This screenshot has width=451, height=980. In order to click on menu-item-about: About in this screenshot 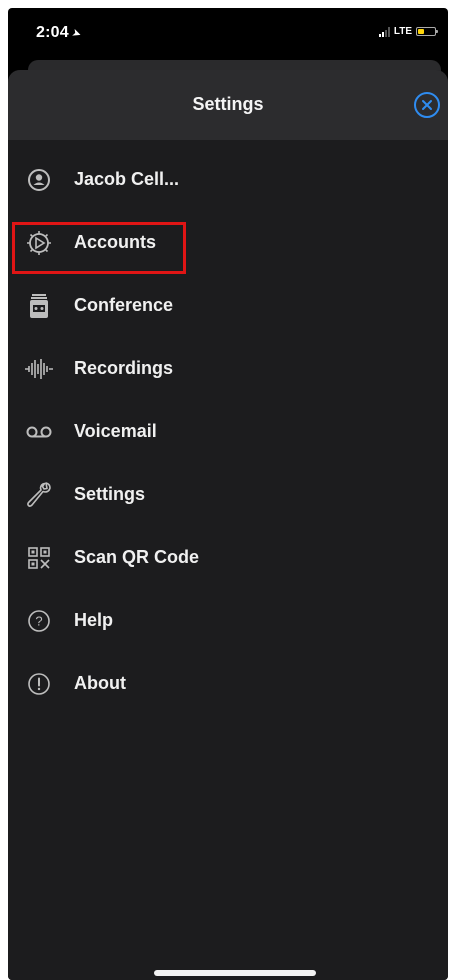, I will do `click(228, 683)`.